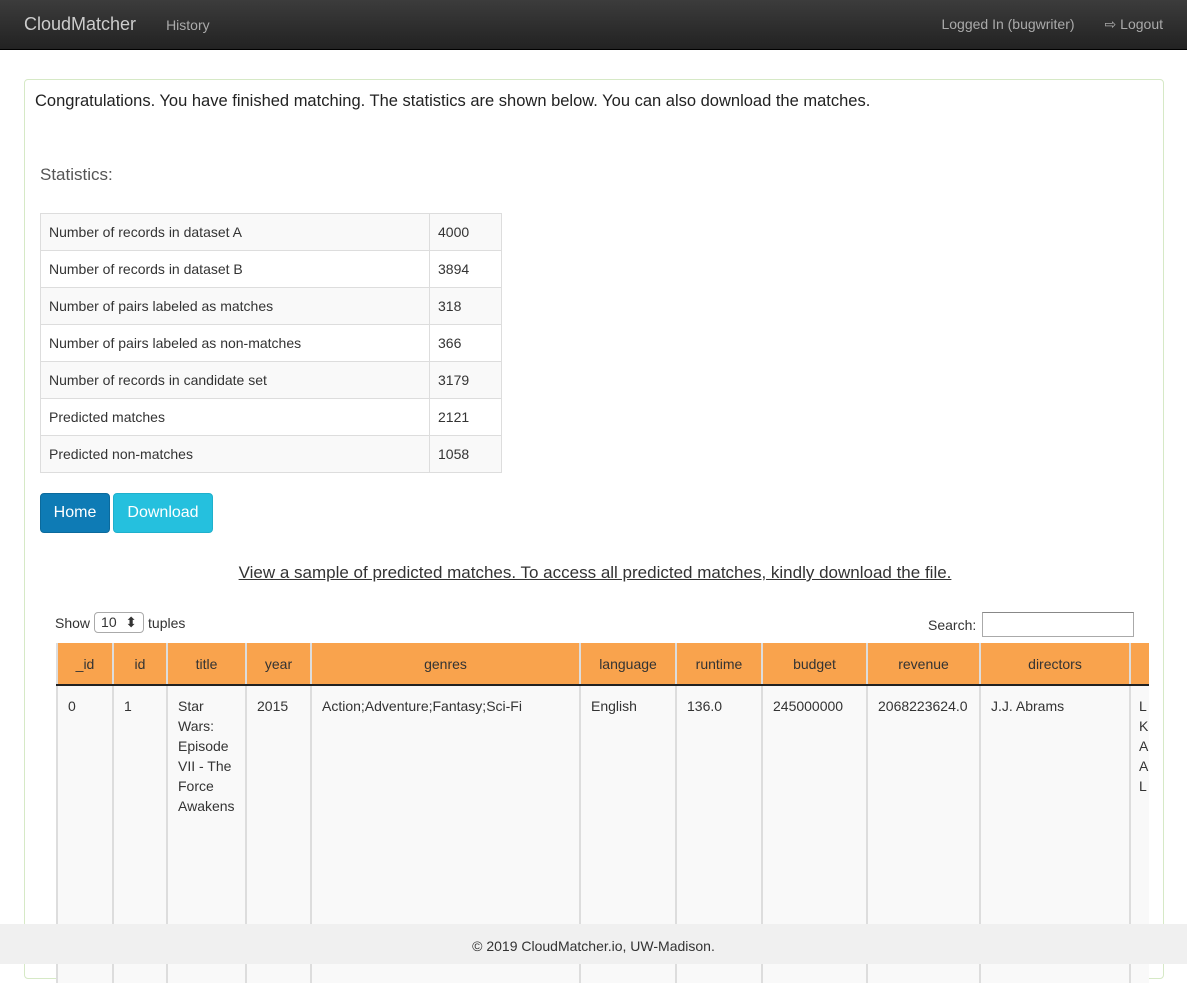 The height and width of the screenshot is (983, 1187). I want to click on stat-value: 3894, so click(465, 269).